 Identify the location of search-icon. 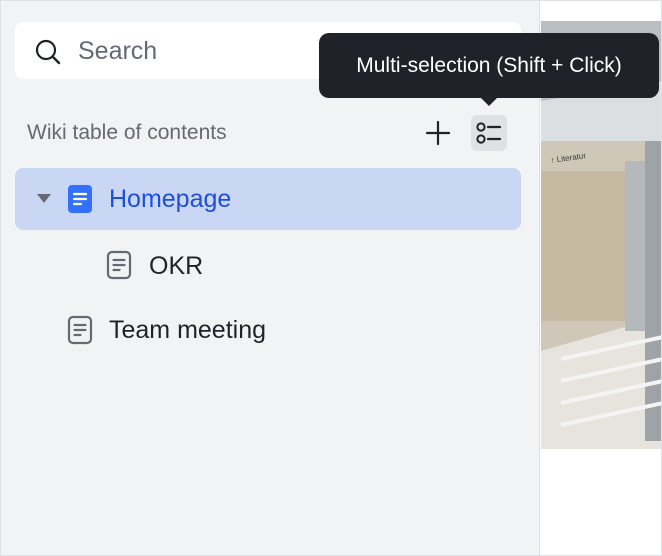
(48, 52).